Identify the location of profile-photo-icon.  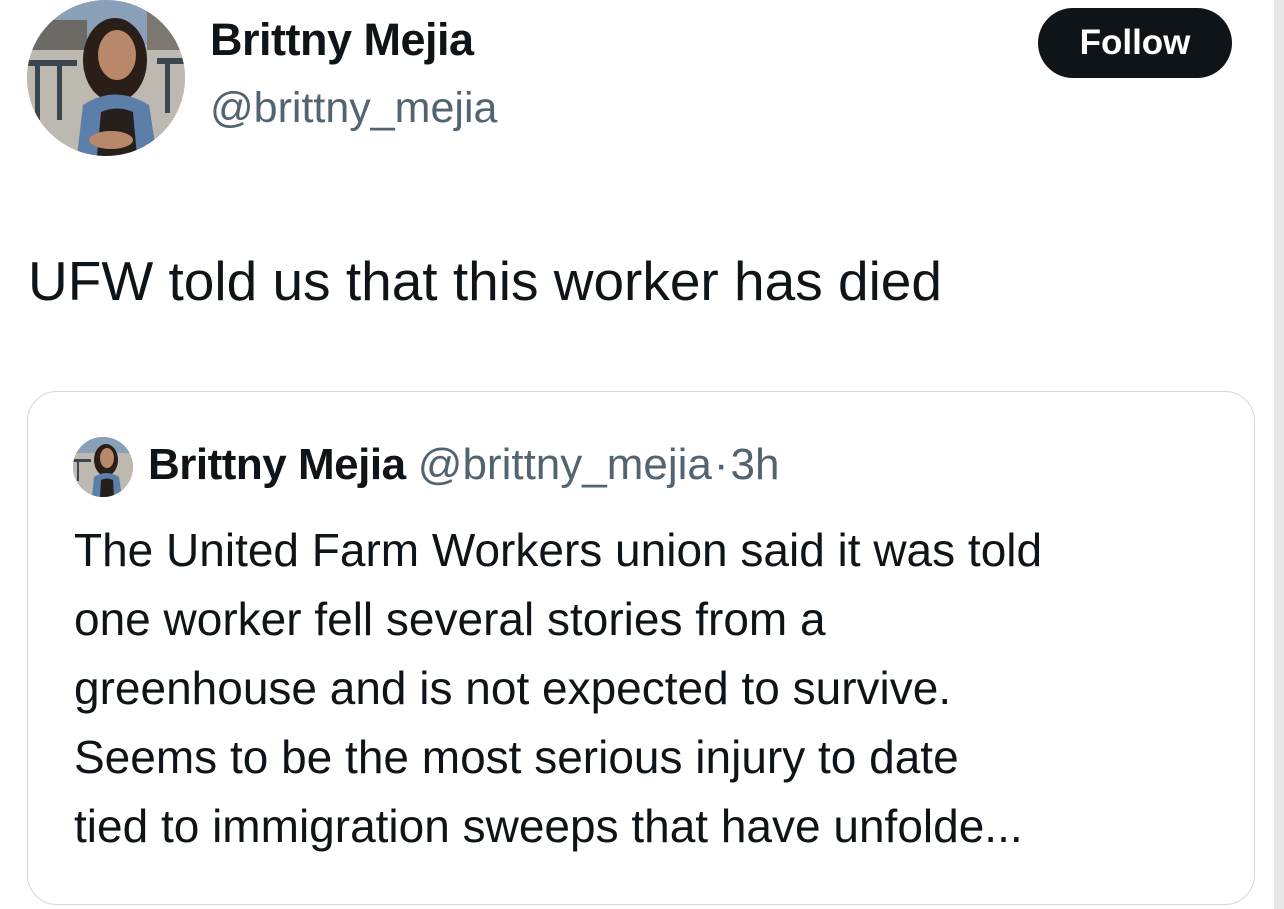
(106, 78).